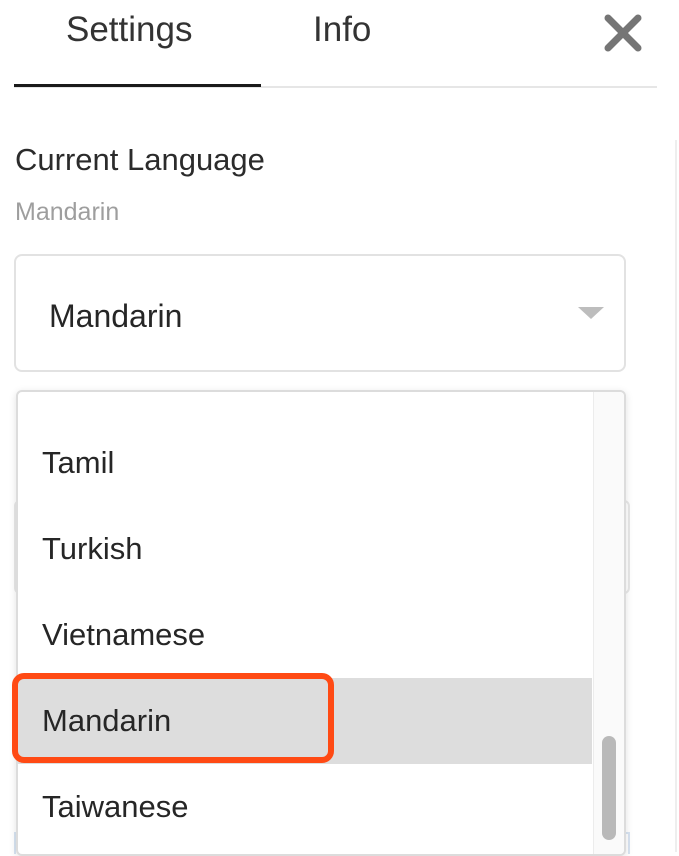 The image size is (679, 856). Describe the element at coordinates (591, 313) in the screenshot. I see `caret-down-icon` at that location.